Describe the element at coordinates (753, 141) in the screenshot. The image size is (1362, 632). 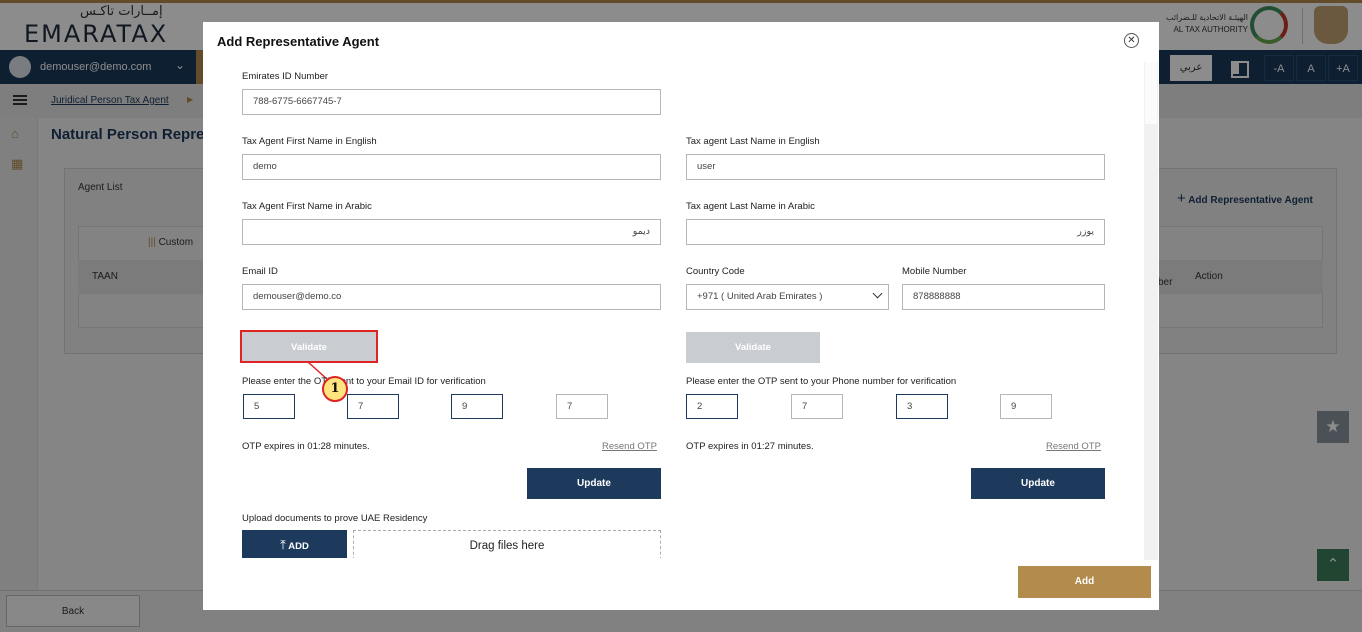
I see `last-name-en-label: Tax agent Last Name in English` at that location.